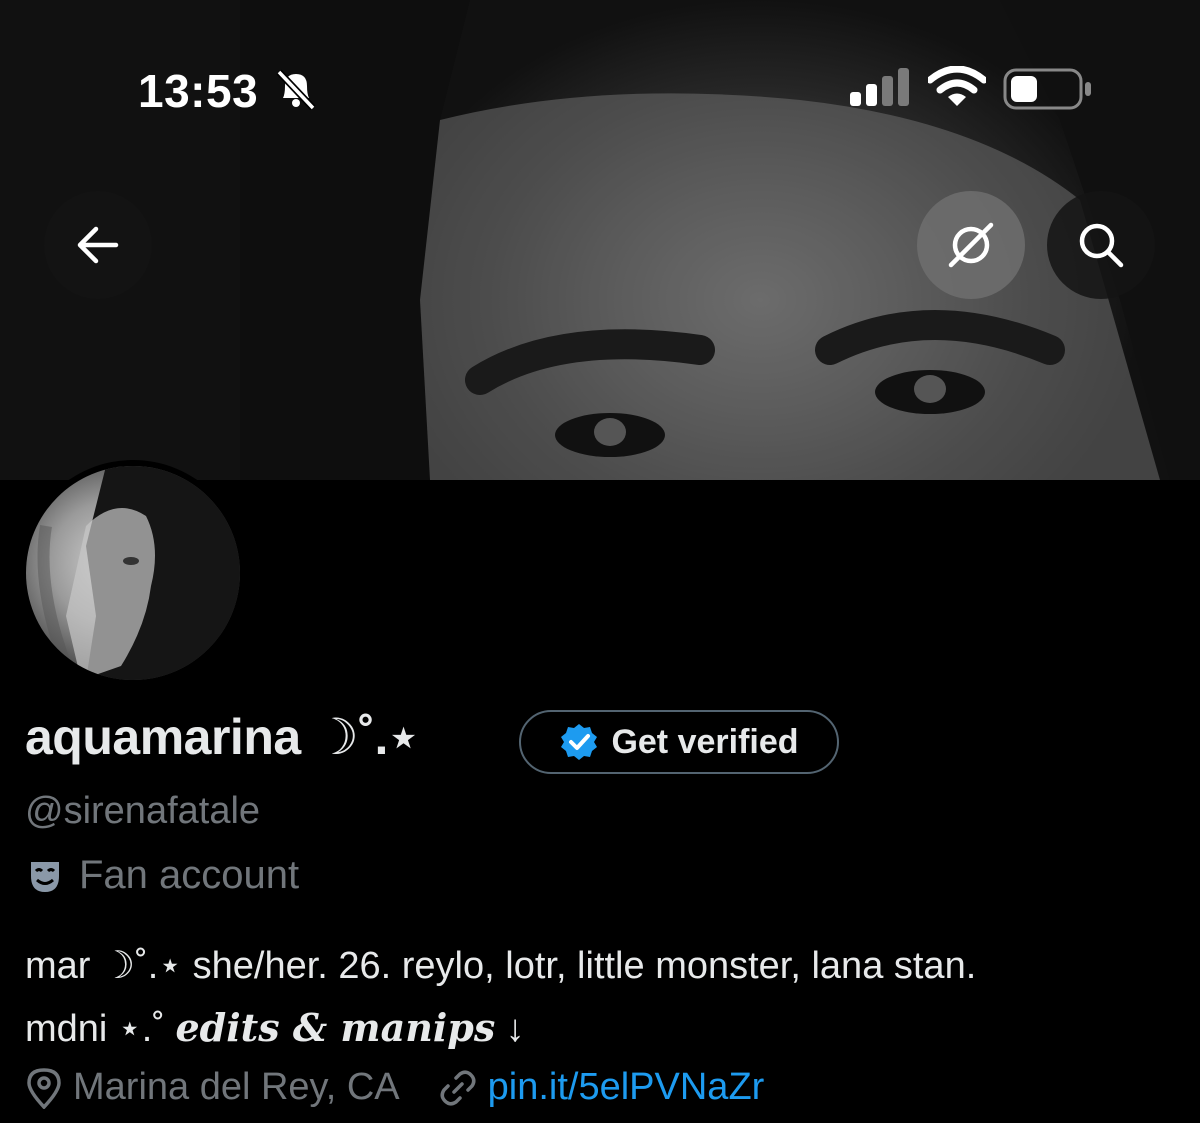 This screenshot has width=1200, height=1123. I want to click on theater-mask-icon, so click(45, 876).